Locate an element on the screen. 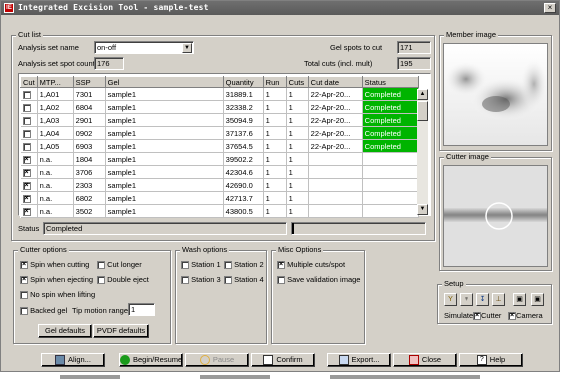  confirm-button: Confirm is located at coordinates (283, 360).